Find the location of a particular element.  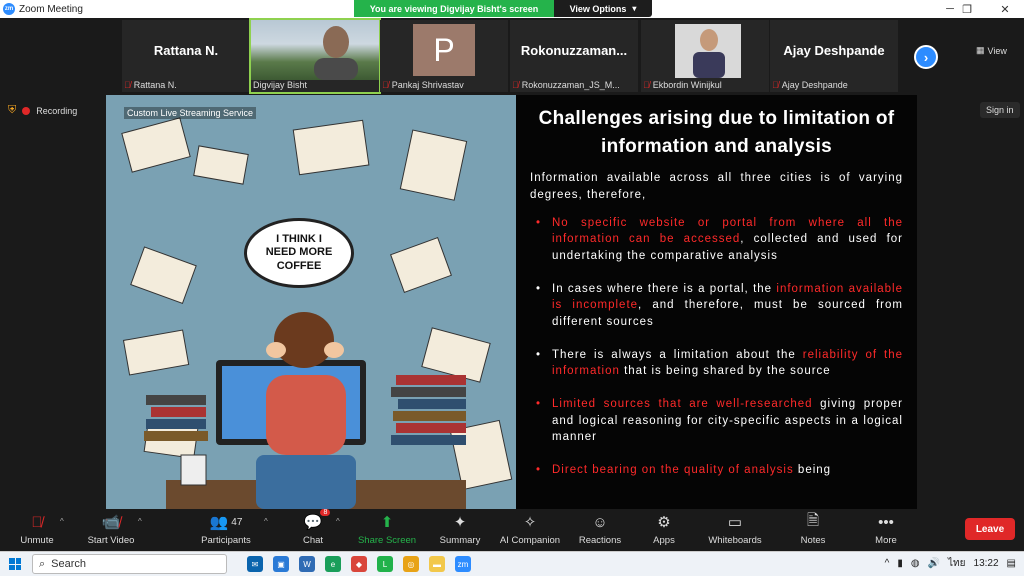

participants-caret-icon: ^ is located at coordinates (266, 521).